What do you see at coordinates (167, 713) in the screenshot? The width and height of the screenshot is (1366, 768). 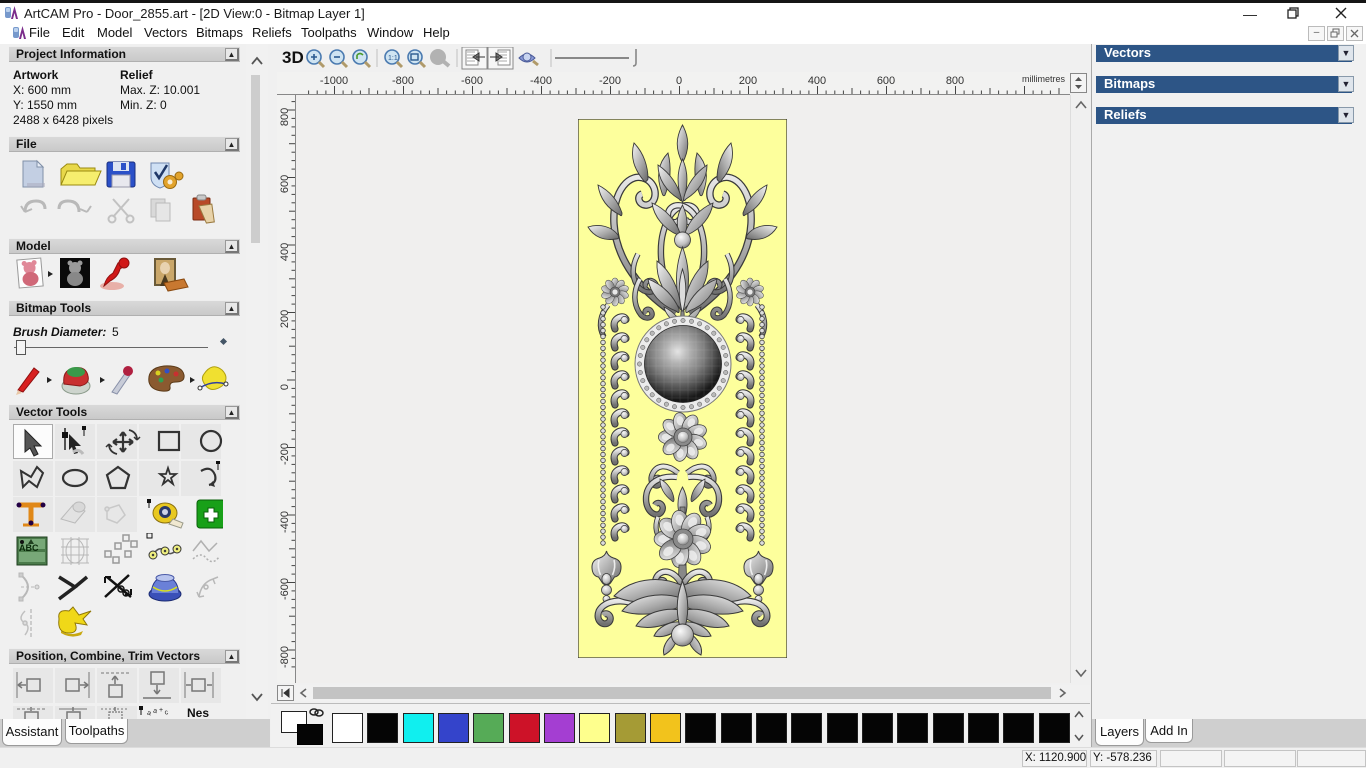 I see `svg-text: c` at bounding box center [167, 713].